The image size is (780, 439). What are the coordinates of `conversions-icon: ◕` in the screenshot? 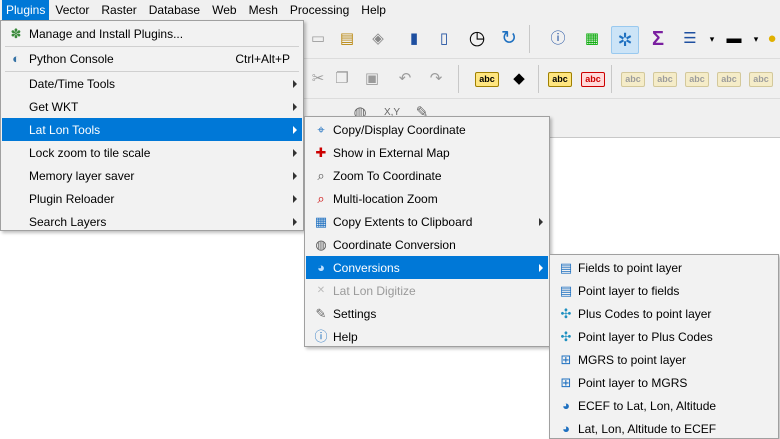 It's located at (321, 267).